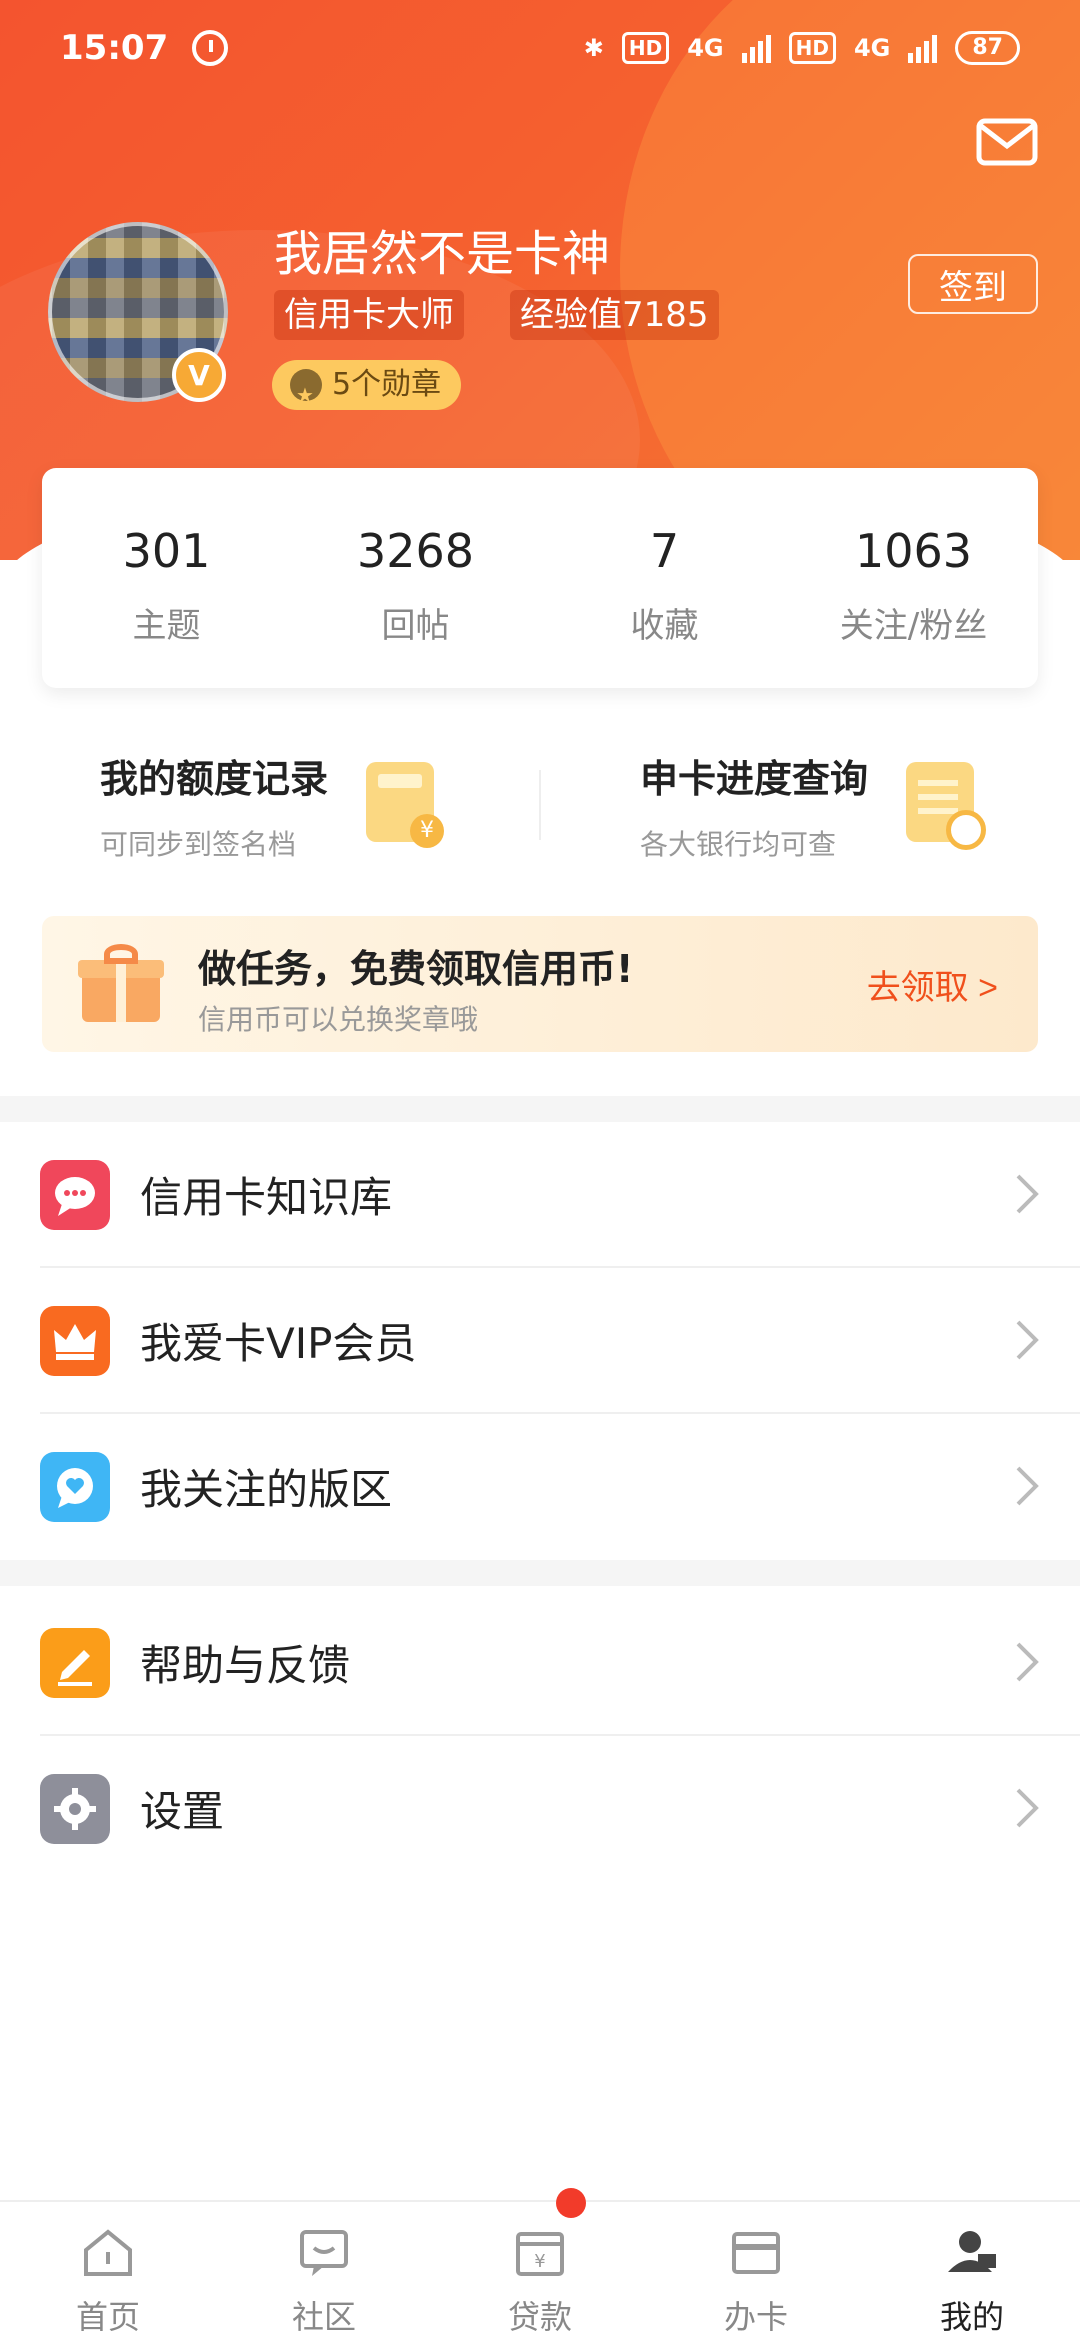  I want to click on menu-item-label: 我爱卡VIP会员, so click(278, 1343).